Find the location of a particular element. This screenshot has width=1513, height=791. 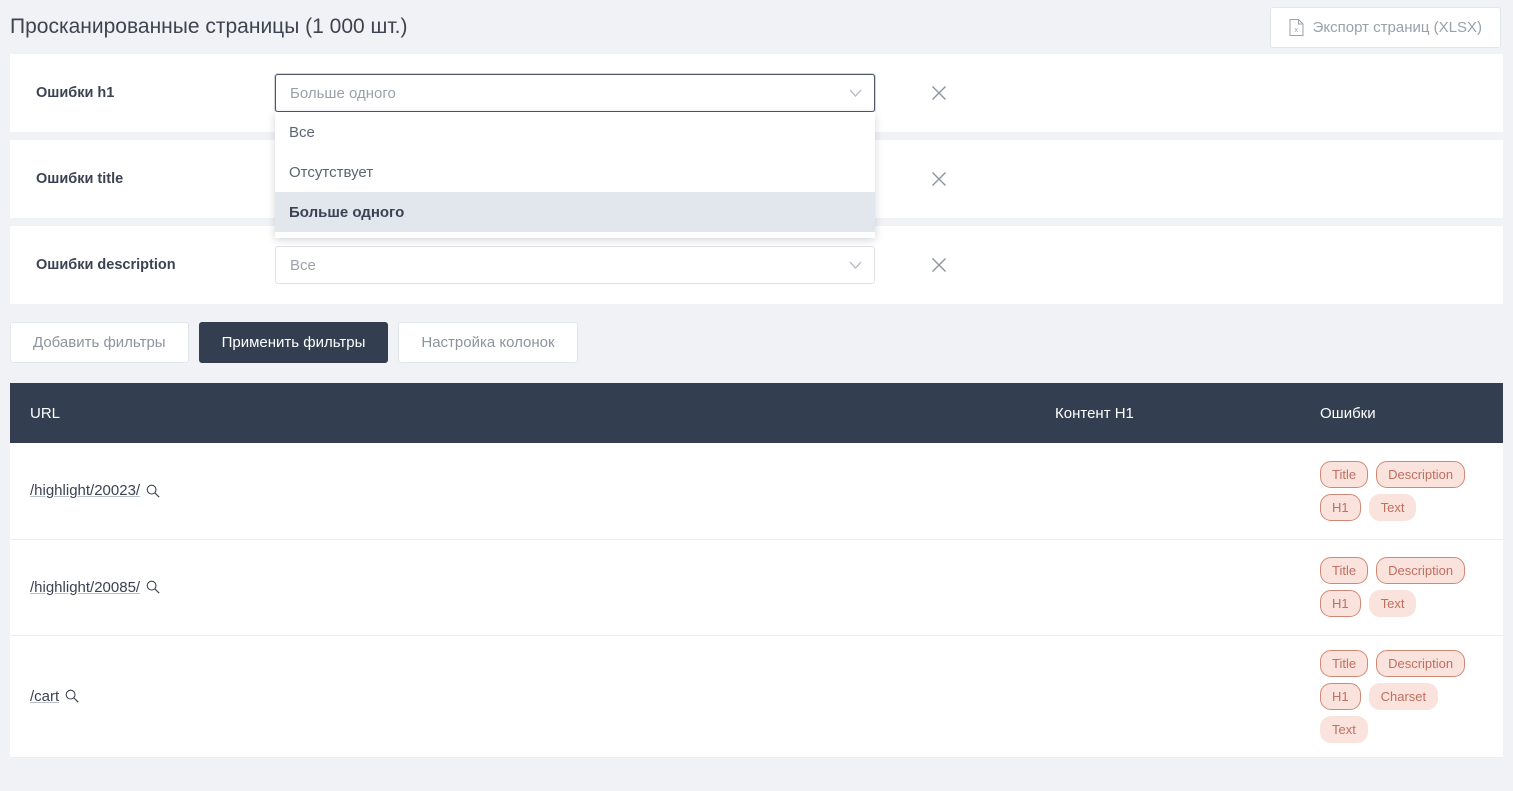

column-header-h1-content: Контент H1 is located at coordinates (1177, 413).